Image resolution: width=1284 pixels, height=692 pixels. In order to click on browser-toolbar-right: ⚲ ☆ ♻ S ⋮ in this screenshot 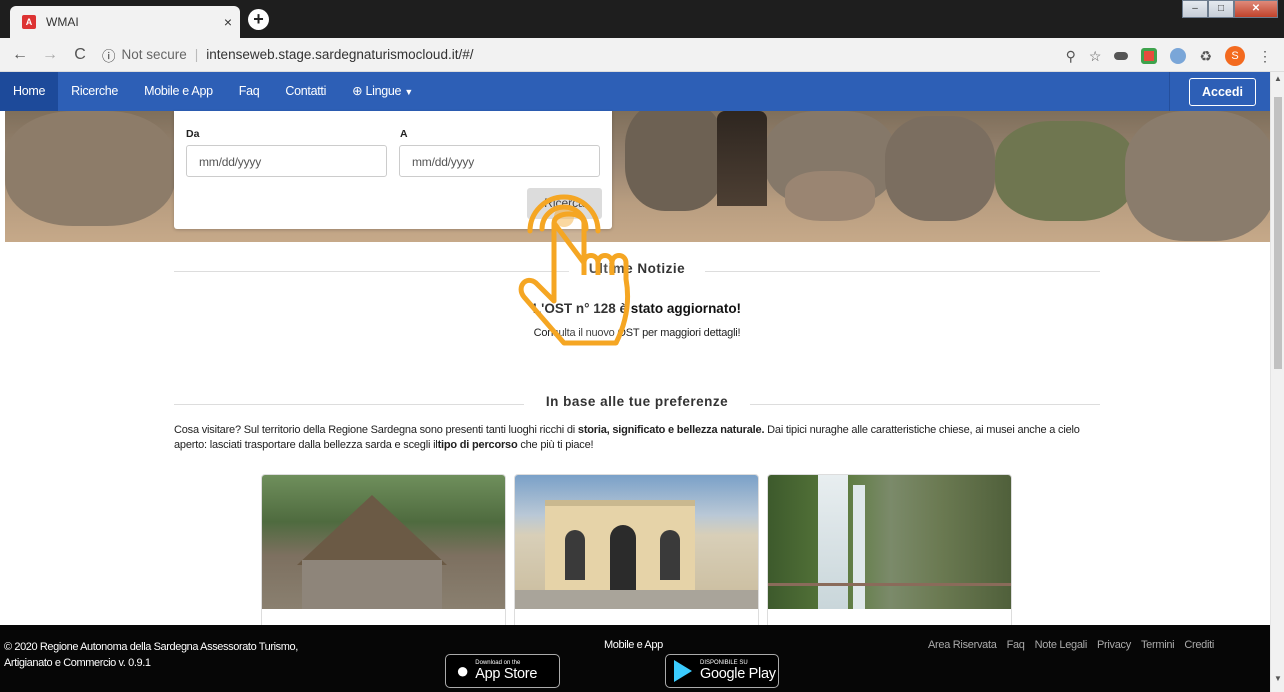, I will do `click(1169, 56)`.